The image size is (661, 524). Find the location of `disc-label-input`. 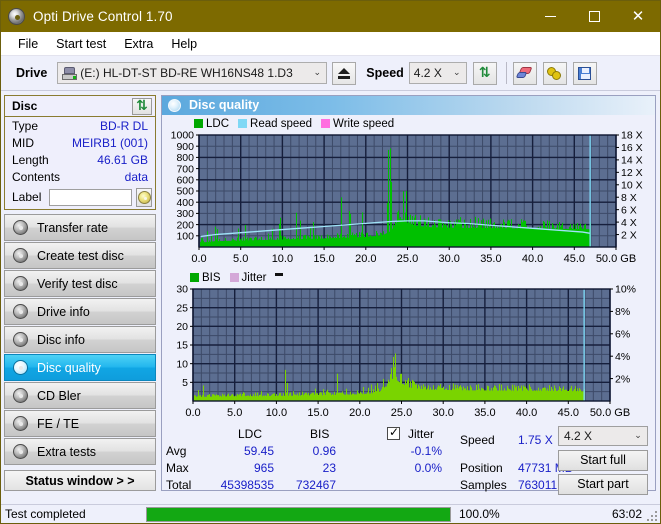

disc-label-input is located at coordinates (91, 197).